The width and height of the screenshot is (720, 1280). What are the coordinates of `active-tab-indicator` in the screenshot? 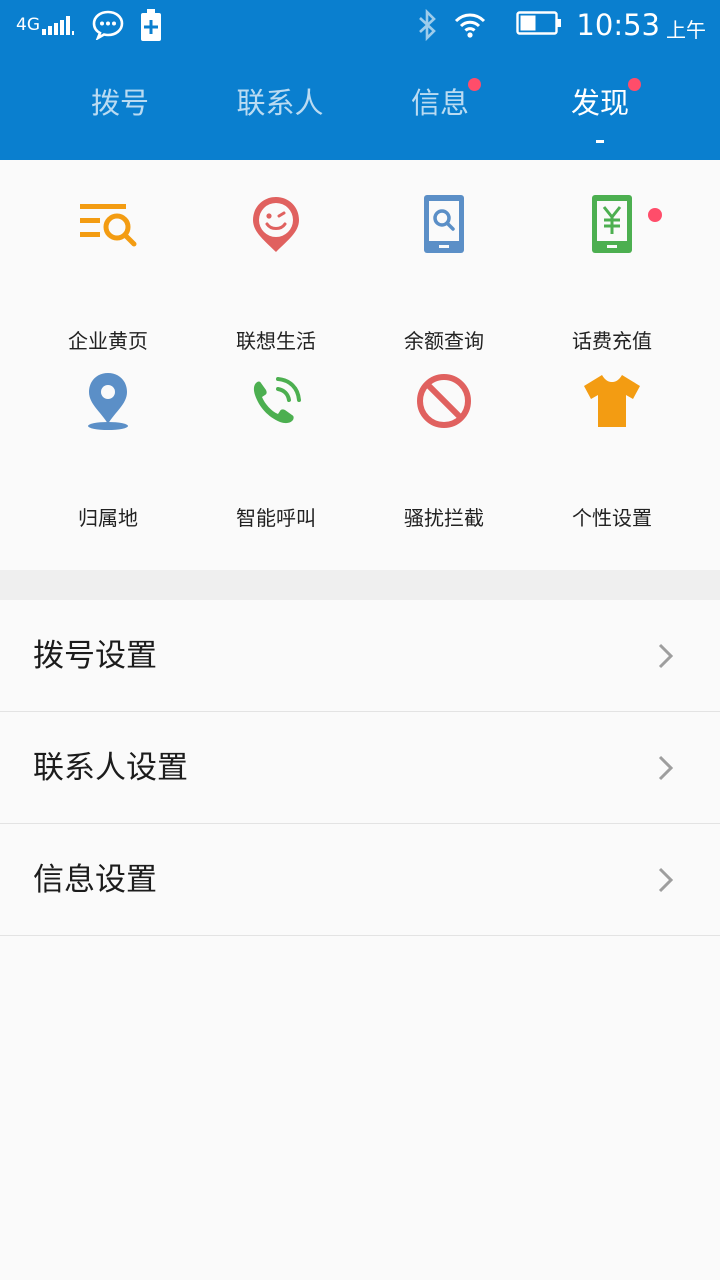 It's located at (600, 141).